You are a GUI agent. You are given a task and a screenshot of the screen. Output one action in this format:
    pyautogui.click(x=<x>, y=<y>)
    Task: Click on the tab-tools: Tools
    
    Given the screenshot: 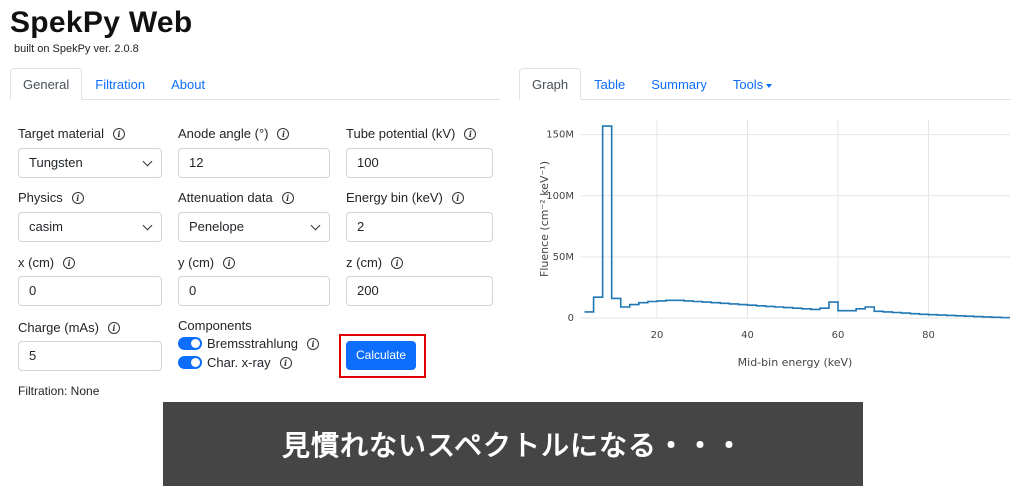 What is the action you would take?
    pyautogui.click(x=752, y=84)
    